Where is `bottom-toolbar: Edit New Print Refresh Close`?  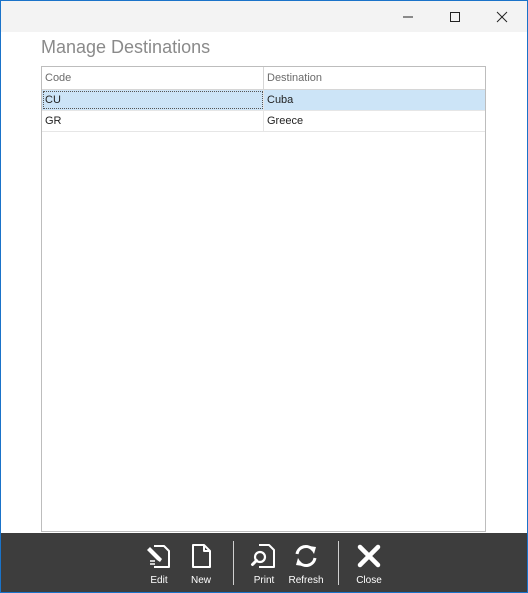 bottom-toolbar: Edit New Print Refresh Close is located at coordinates (264, 562).